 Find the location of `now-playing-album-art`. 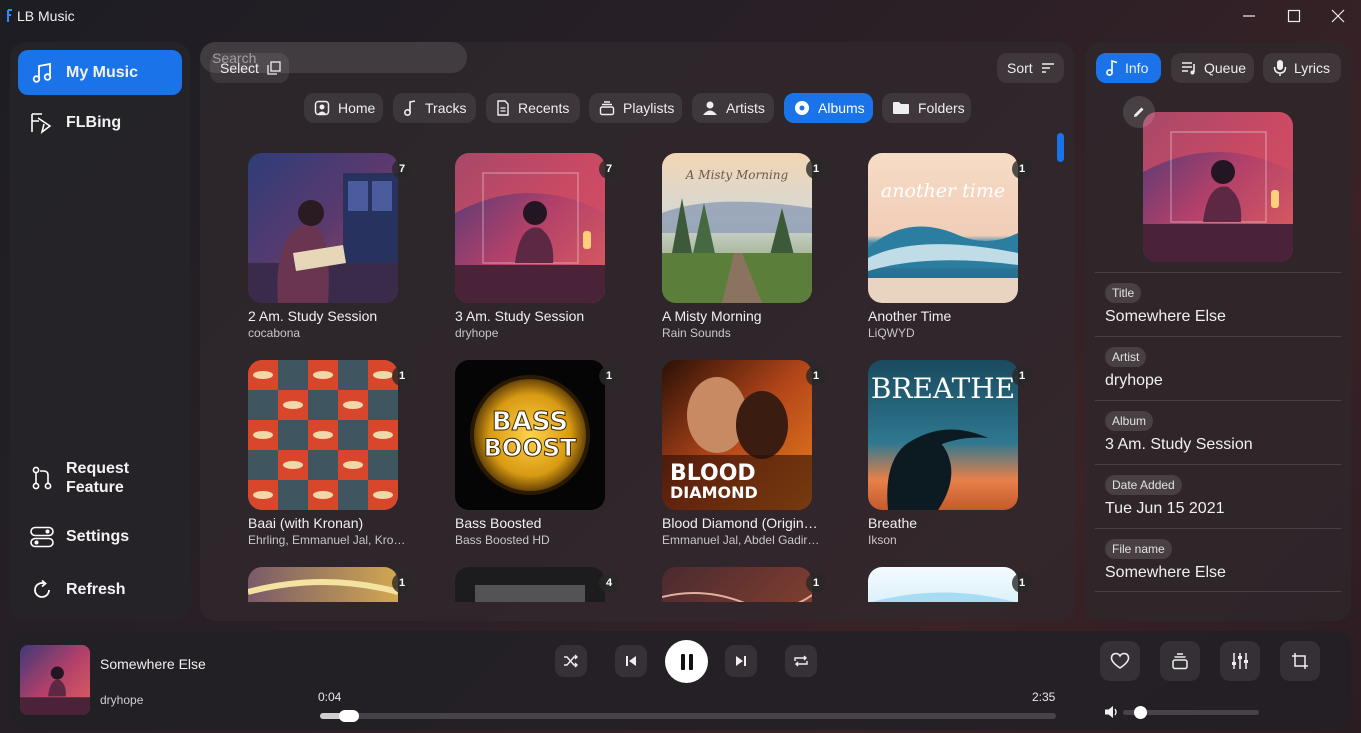

now-playing-album-art is located at coordinates (1218, 187).